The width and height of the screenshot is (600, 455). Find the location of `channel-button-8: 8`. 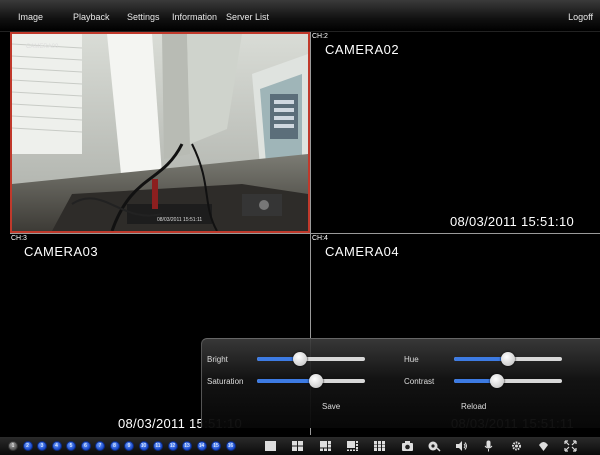

channel-button-8: 8 is located at coordinates (114, 446).